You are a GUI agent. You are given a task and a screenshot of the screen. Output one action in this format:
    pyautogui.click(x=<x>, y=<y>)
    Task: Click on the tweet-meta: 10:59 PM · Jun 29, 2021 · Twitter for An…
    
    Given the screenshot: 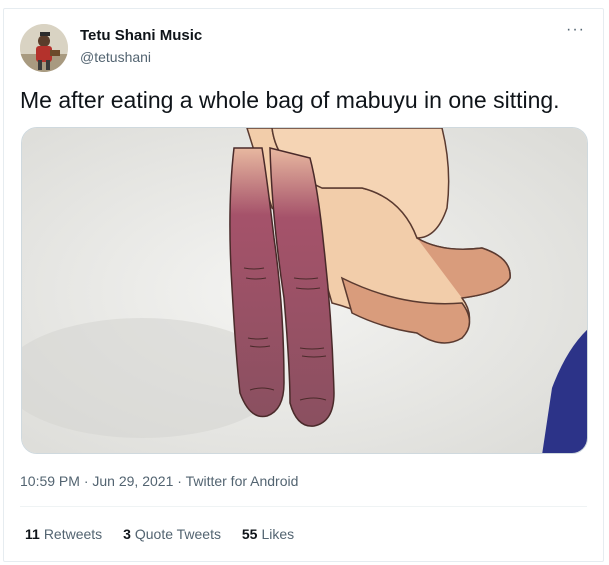 What is the action you would take?
    pyautogui.click(x=159, y=481)
    